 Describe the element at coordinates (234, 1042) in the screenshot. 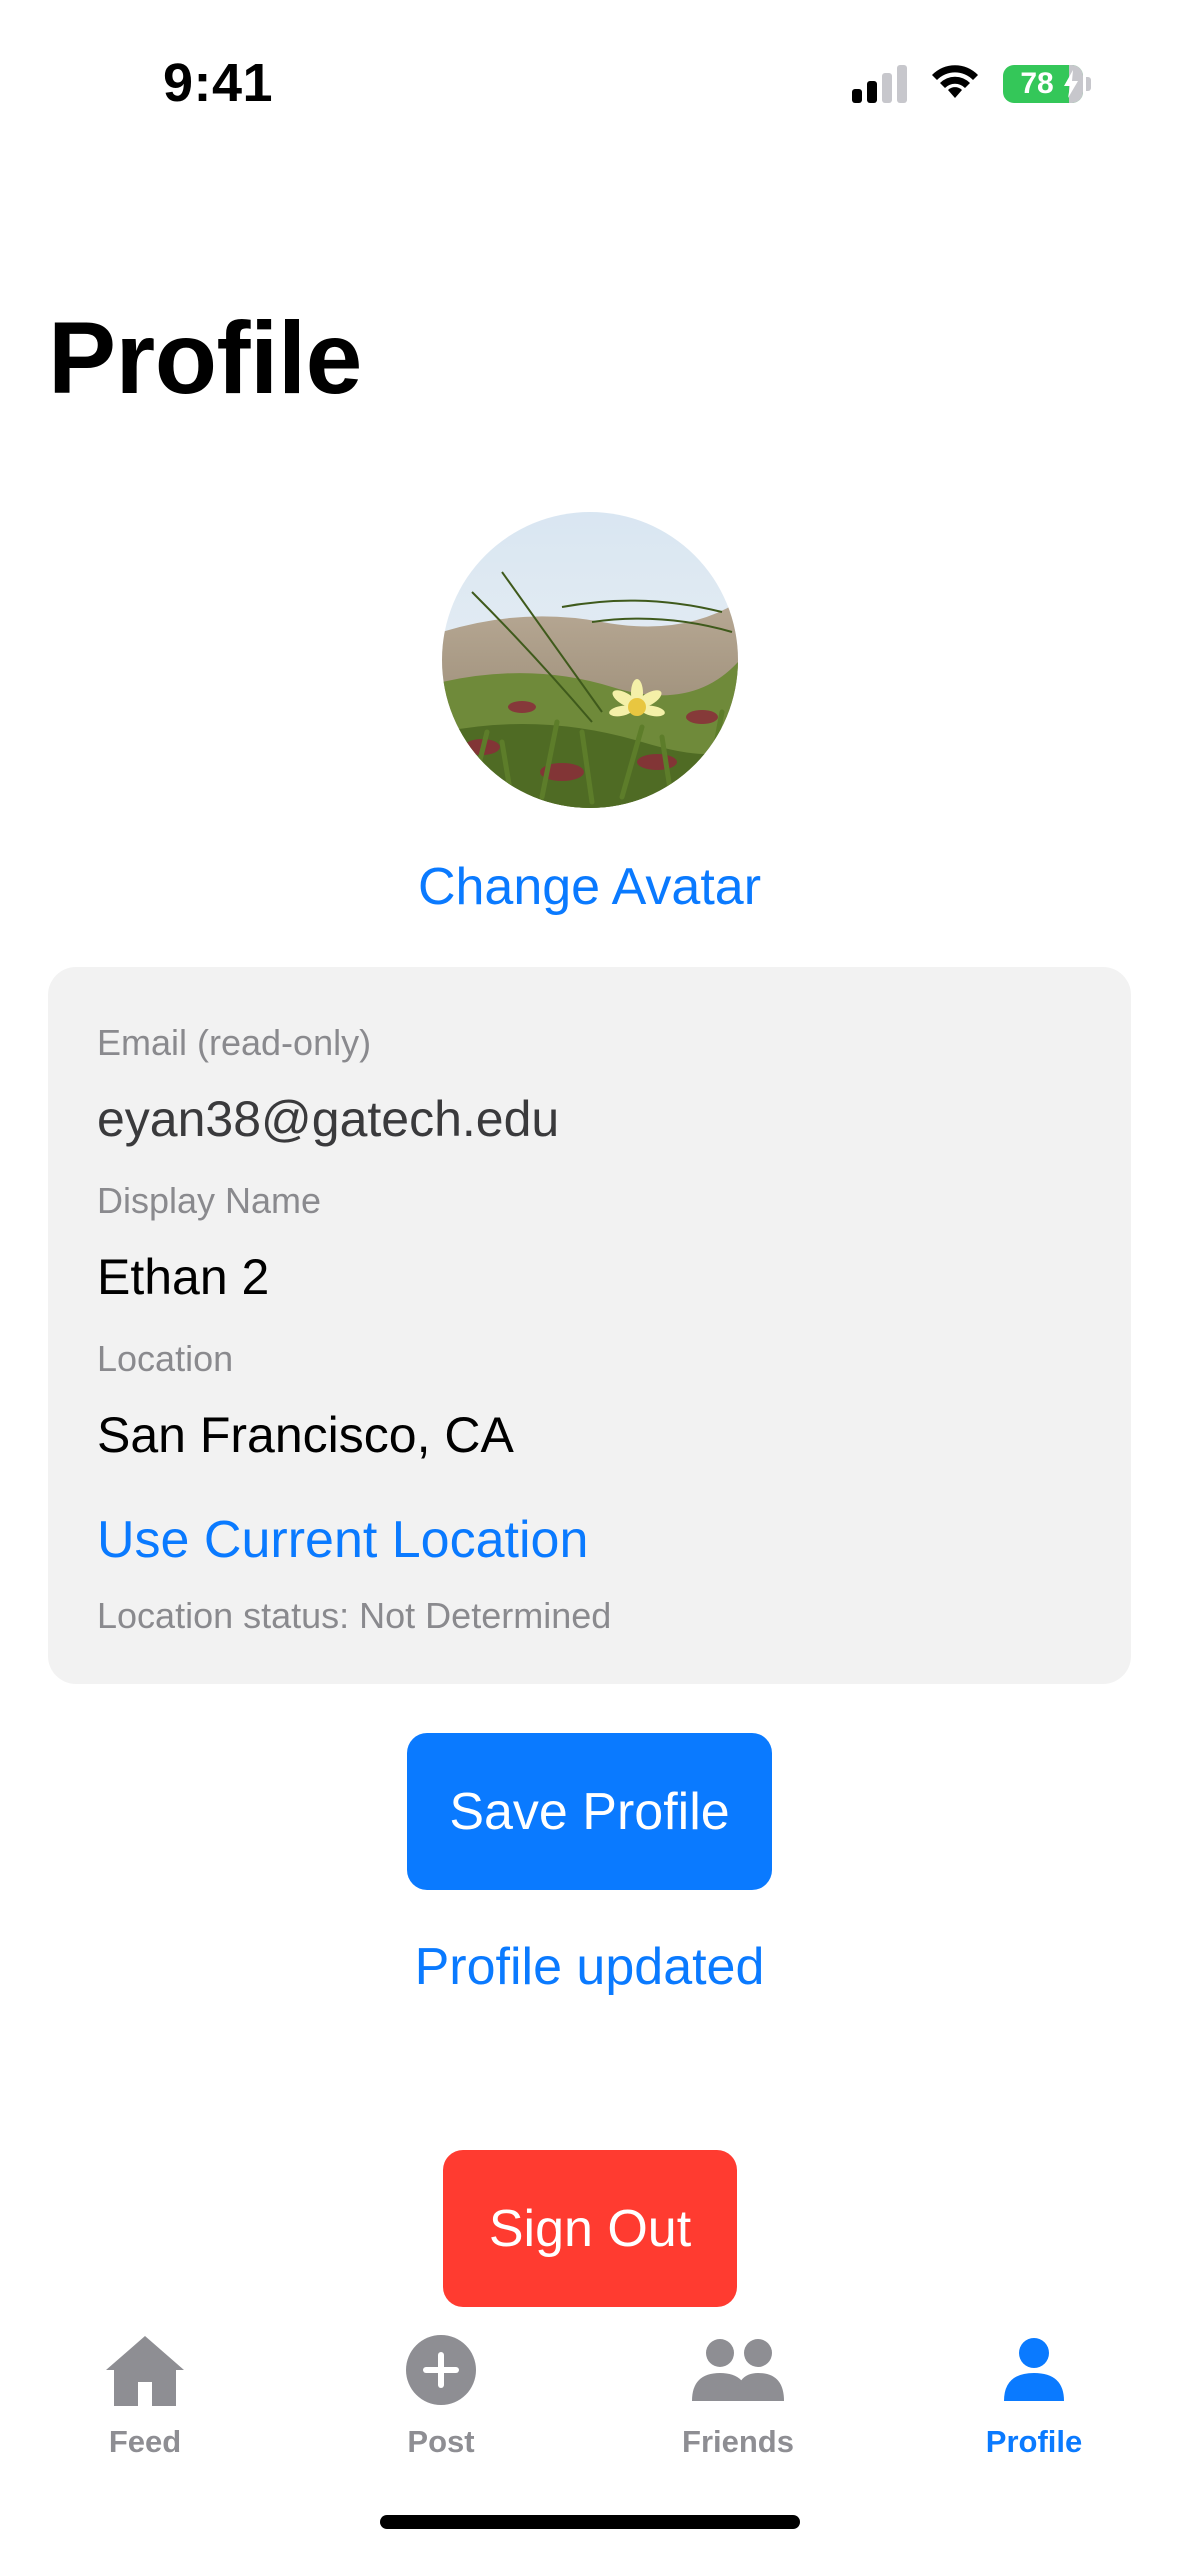

I see `email-label: Email (read-only)` at that location.